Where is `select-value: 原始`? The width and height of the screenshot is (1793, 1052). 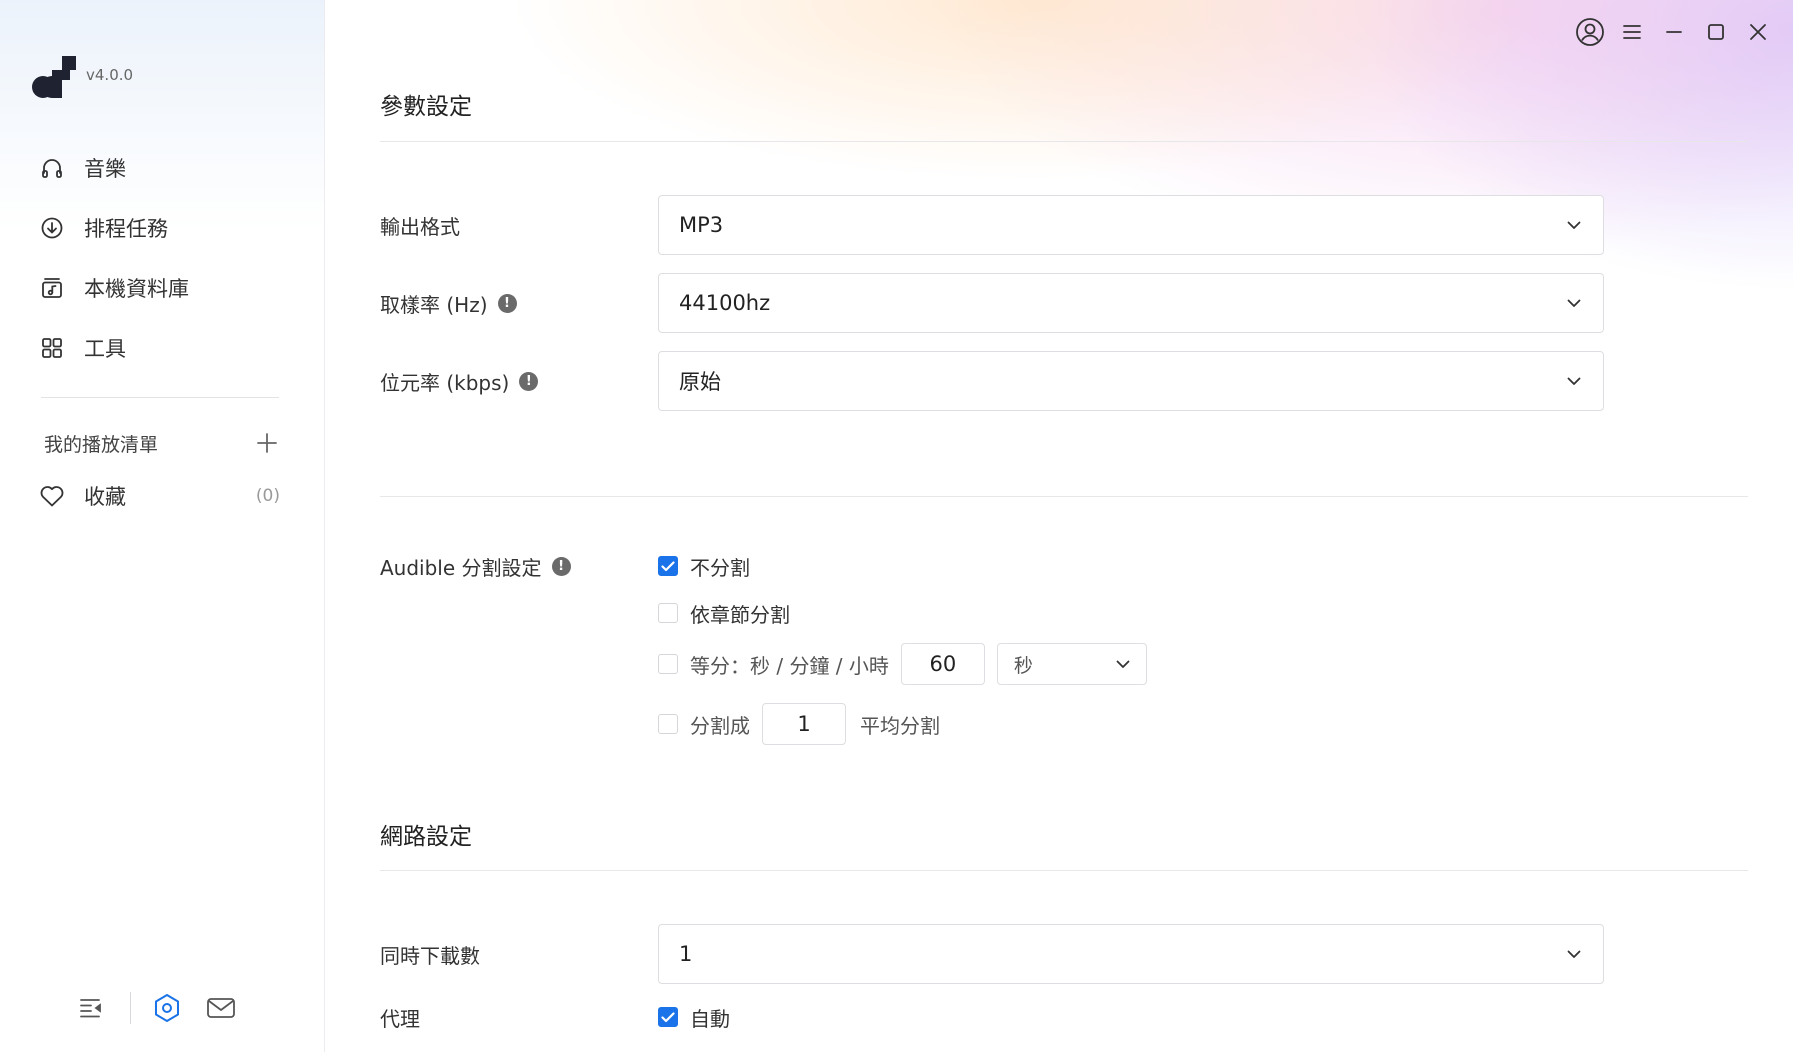
select-value: 原始 is located at coordinates (700, 382).